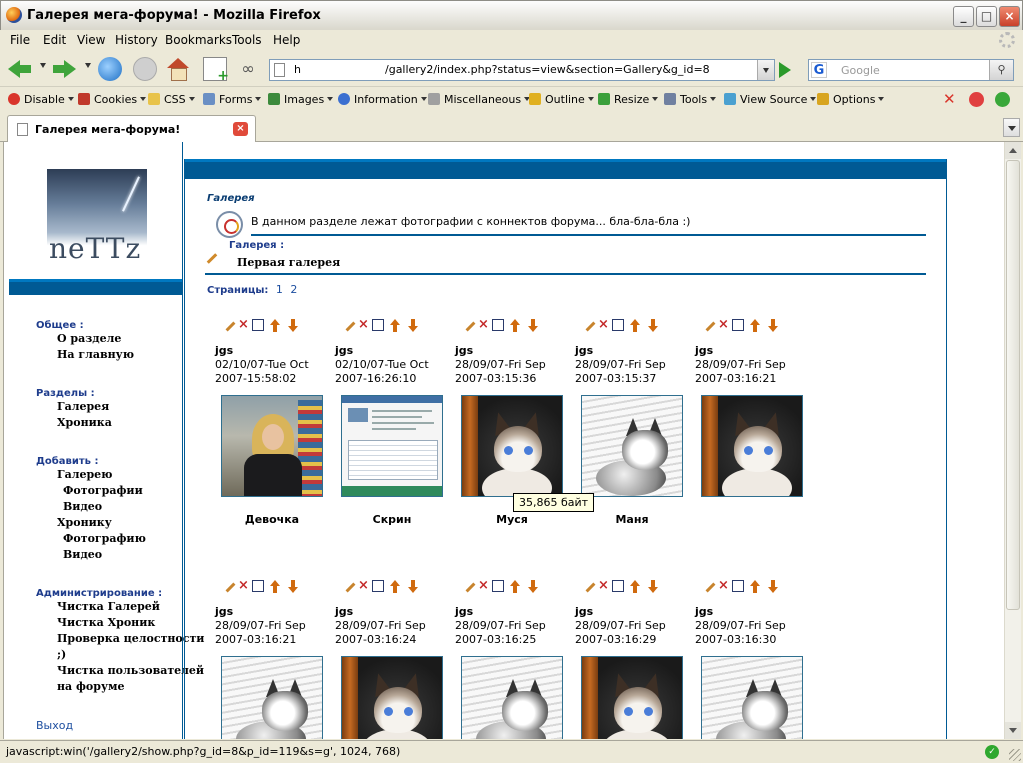  Describe the element at coordinates (976, 99) in the screenshot. I see `error-icon` at that location.